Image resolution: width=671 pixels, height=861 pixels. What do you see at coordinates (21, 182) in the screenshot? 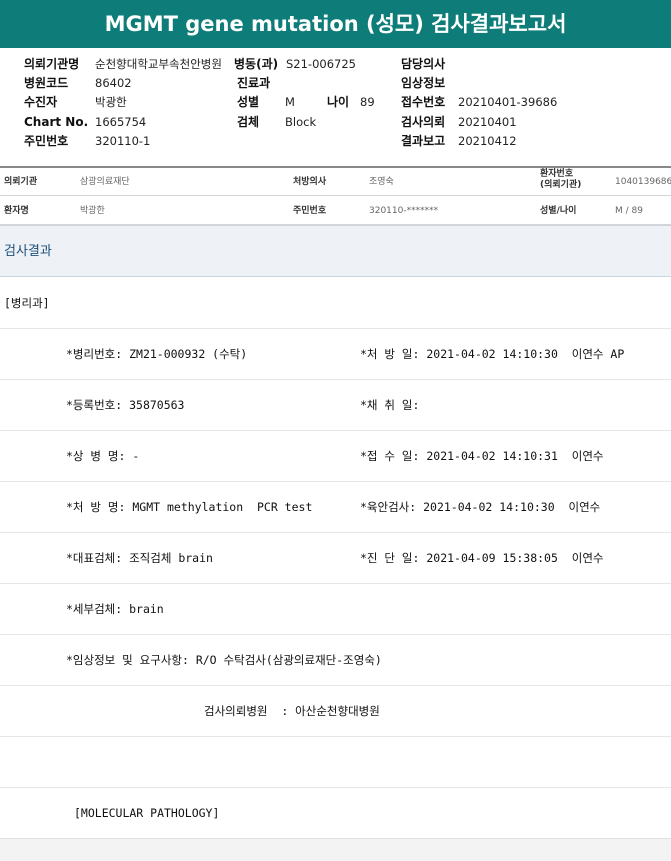
I see `org-label: 의뢰기관` at bounding box center [21, 182].